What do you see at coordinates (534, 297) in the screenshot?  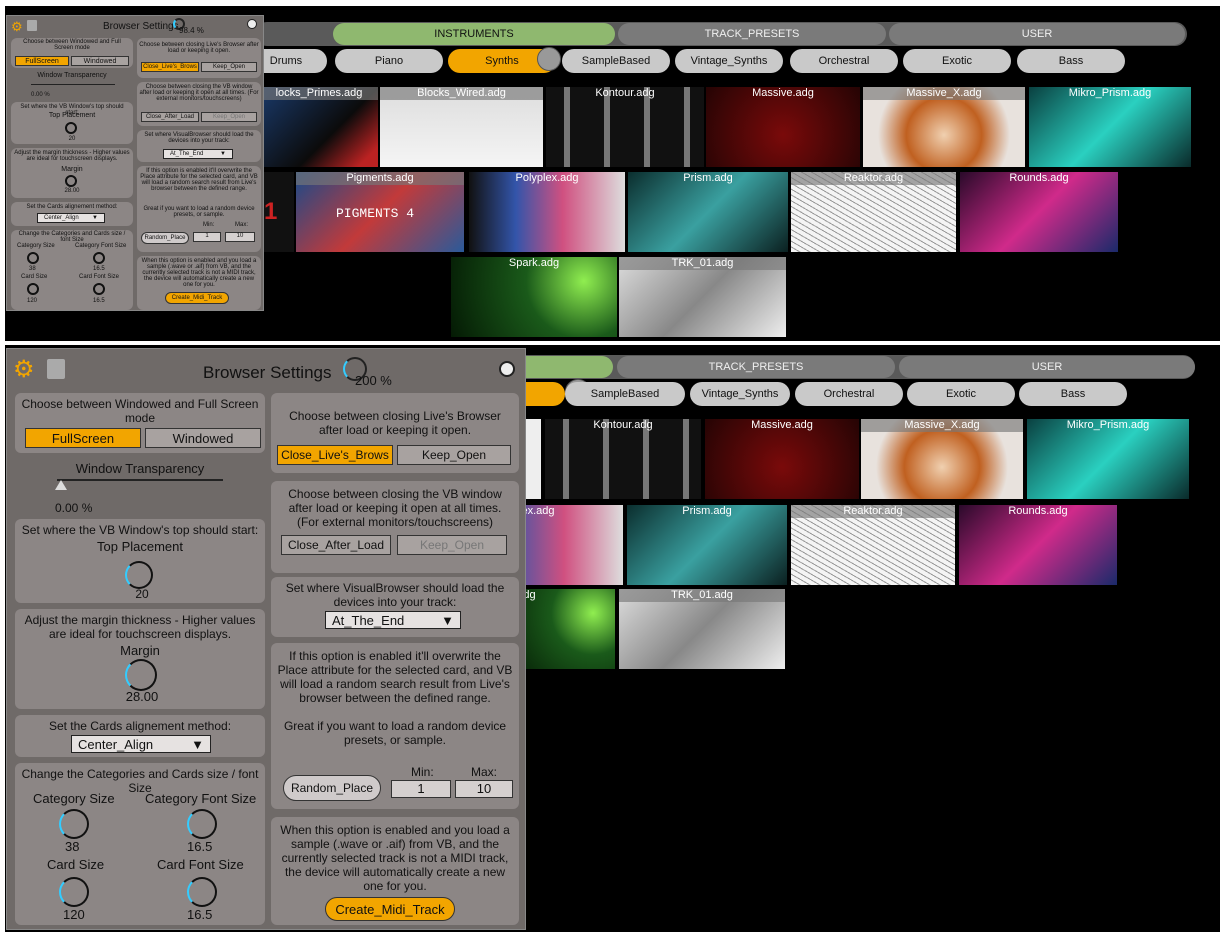 I see `card-spark: Spark.adg` at bounding box center [534, 297].